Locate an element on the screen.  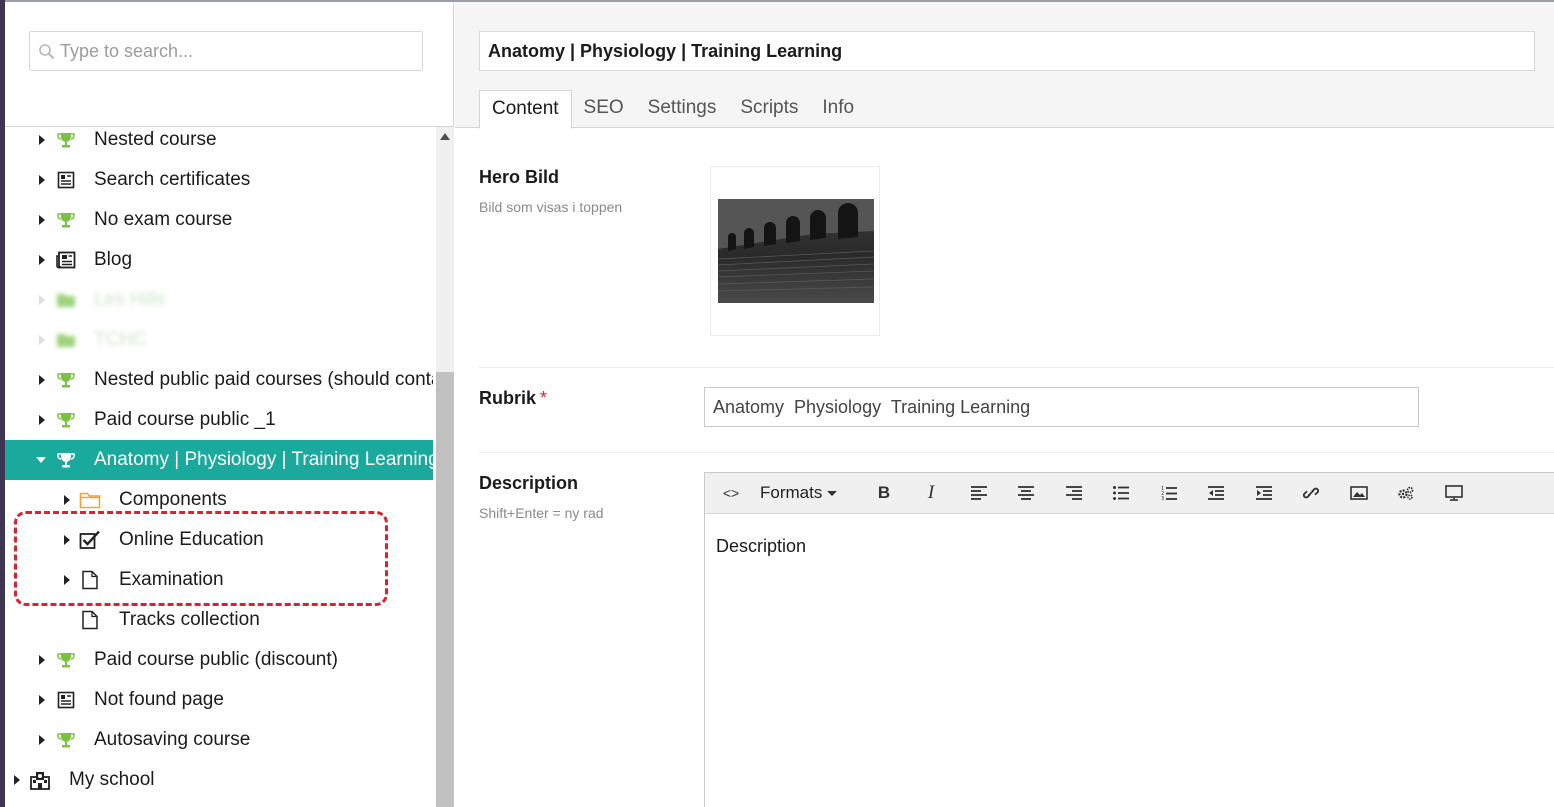
monitor-icon is located at coordinates (1454, 493).